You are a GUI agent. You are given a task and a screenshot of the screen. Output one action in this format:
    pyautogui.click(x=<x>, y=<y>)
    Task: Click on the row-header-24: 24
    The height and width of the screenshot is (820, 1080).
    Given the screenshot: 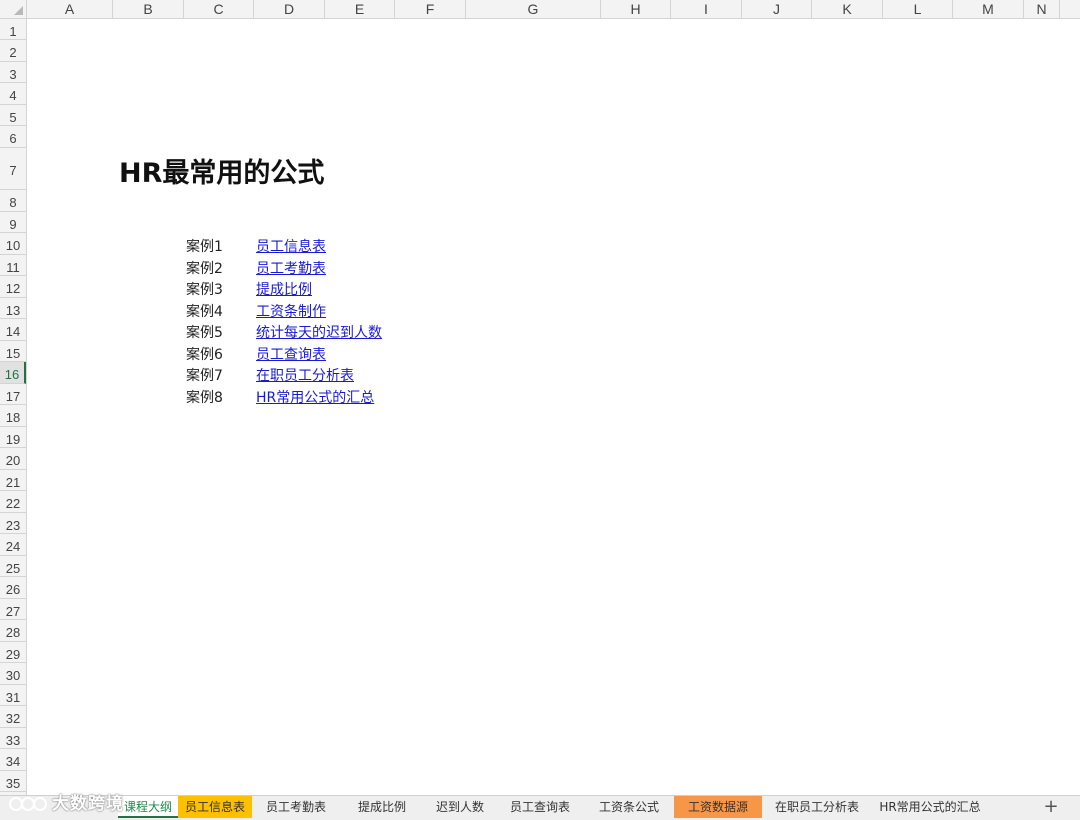 What is the action you would take?
    pyautogui.click(x=13, y=545)
    